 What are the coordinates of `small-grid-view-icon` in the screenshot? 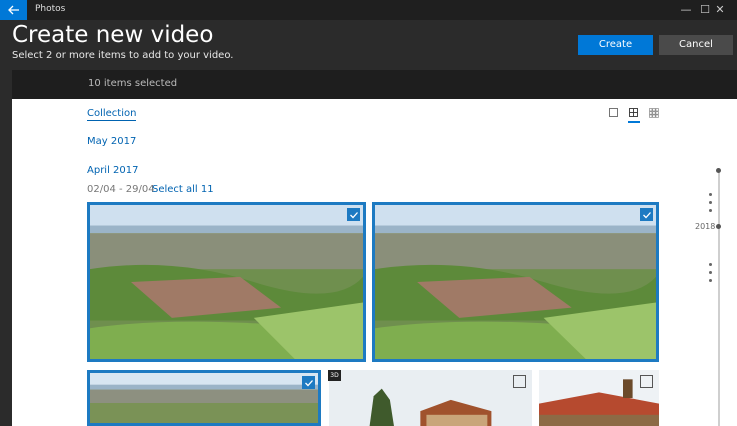 It's located at (654, 113).